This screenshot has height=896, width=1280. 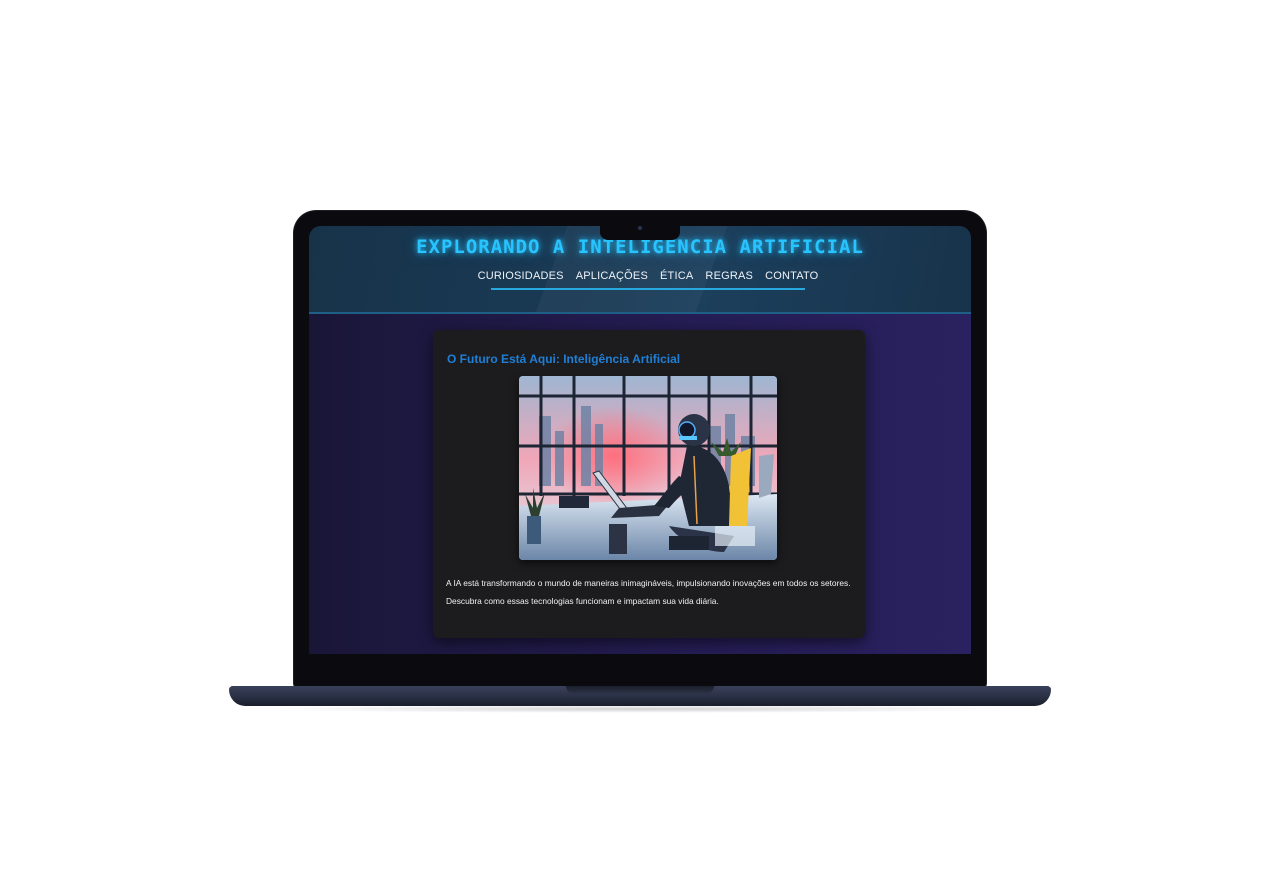 What do you see at coordinates (612, 277) in the screenshot?
I see `nav-aplicacoes: APLICAÇÕES` at bounding box center [612, 277].